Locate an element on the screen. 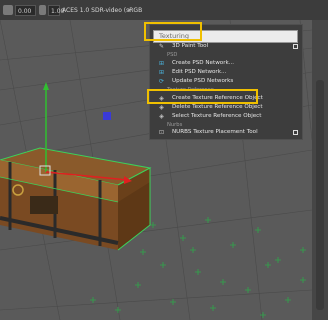 This screenshot has height=320, width=328. menu-item-select-texture-reference-object: ◈ Select Texture Reference Object is located at coordinates (226, 116).